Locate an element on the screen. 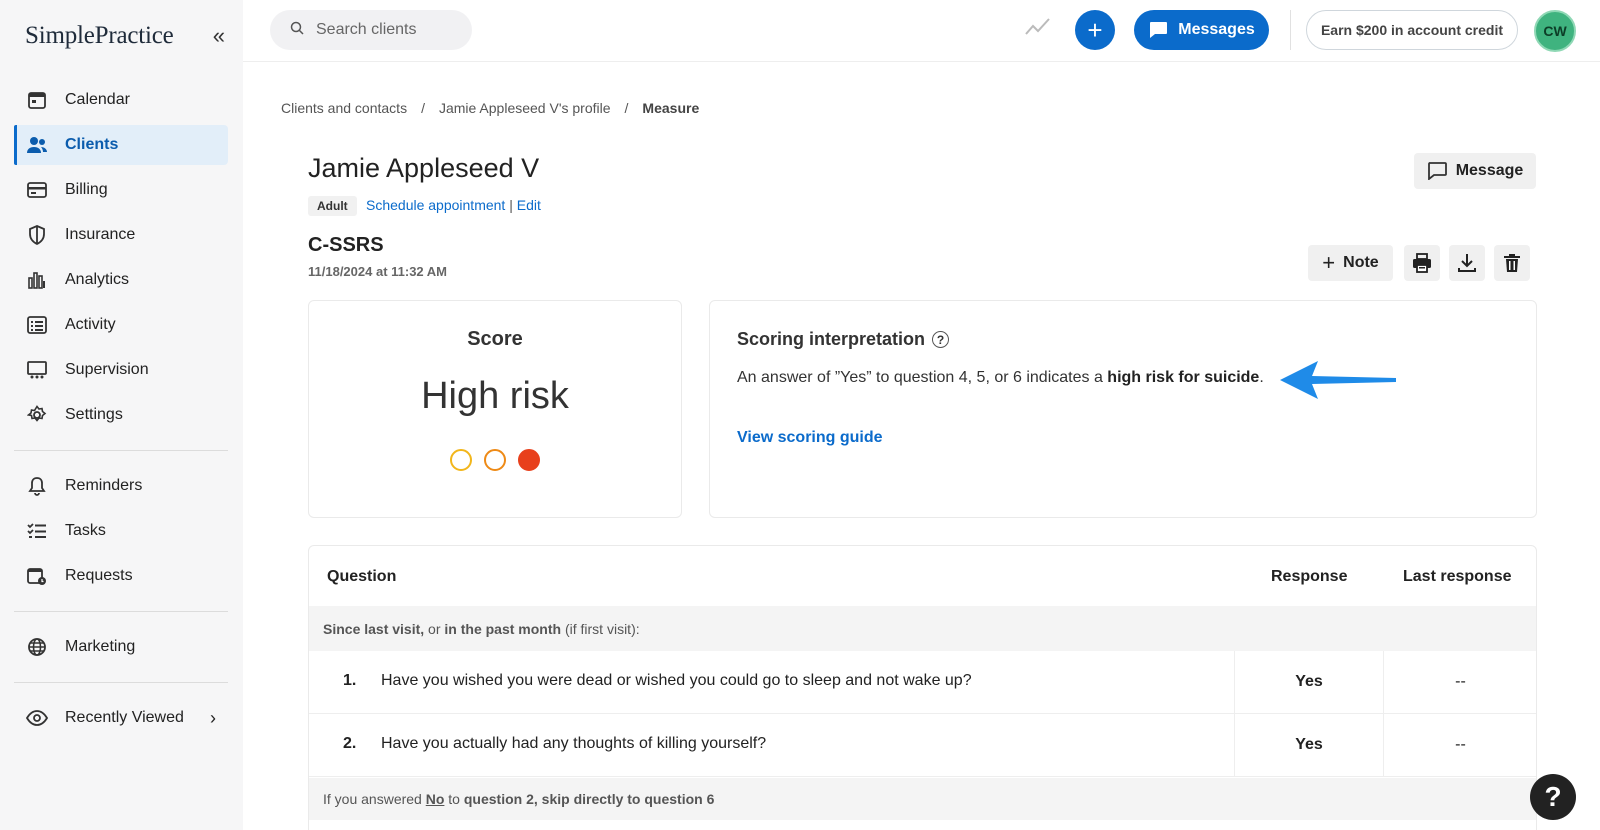  credit-card-icon is located at coordinates (37, 190).